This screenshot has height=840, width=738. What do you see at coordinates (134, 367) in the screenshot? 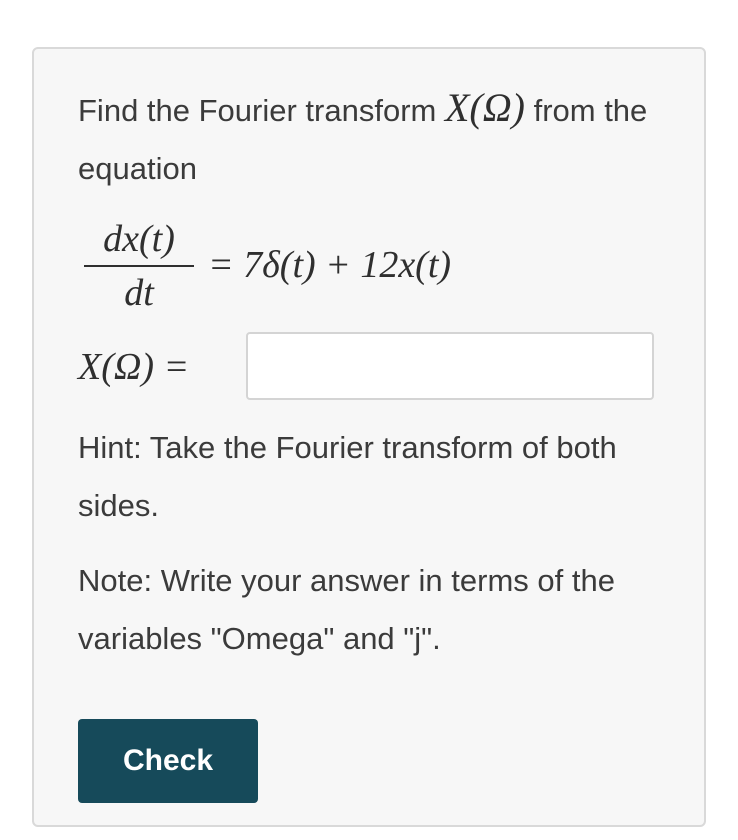
I see `answer-label: X(Ω) =` at bounding box center [134, 367].